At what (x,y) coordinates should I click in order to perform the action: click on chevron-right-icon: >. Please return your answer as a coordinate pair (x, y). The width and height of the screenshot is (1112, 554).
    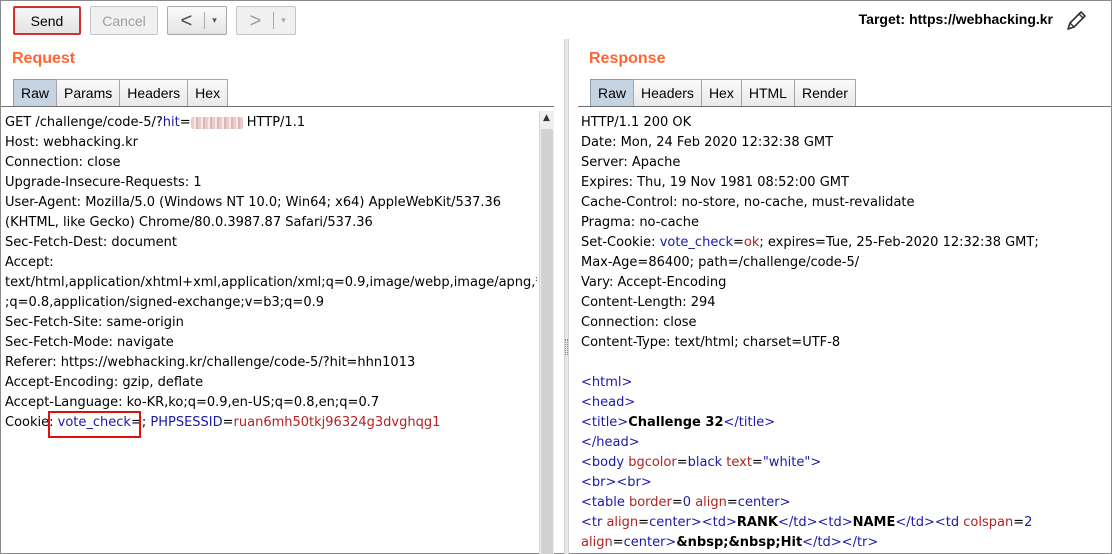
    Looking at the image, I should click on (255, 20).